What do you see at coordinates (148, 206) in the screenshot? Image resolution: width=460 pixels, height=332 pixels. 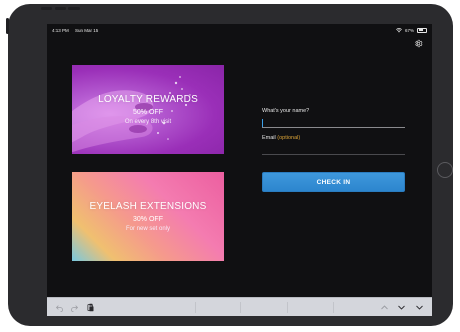 I see `promo-title: EYELASH EXTENSIONS` at bounding box center [148, 206].